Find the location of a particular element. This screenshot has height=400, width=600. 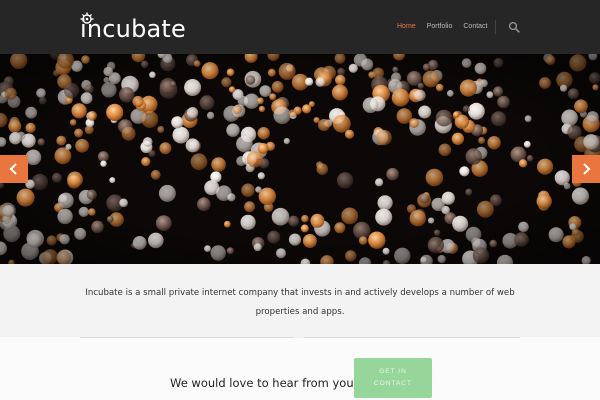

chevron-left-icon is located at coordinates (13, 169).